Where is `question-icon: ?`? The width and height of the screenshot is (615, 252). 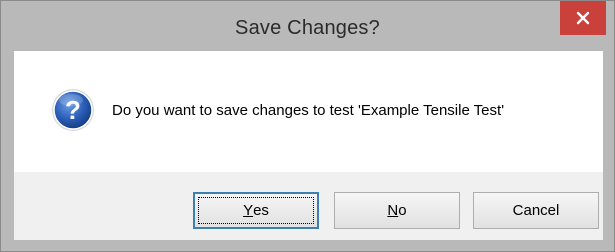
question-icon: ? is located at coordinates (73, 110).